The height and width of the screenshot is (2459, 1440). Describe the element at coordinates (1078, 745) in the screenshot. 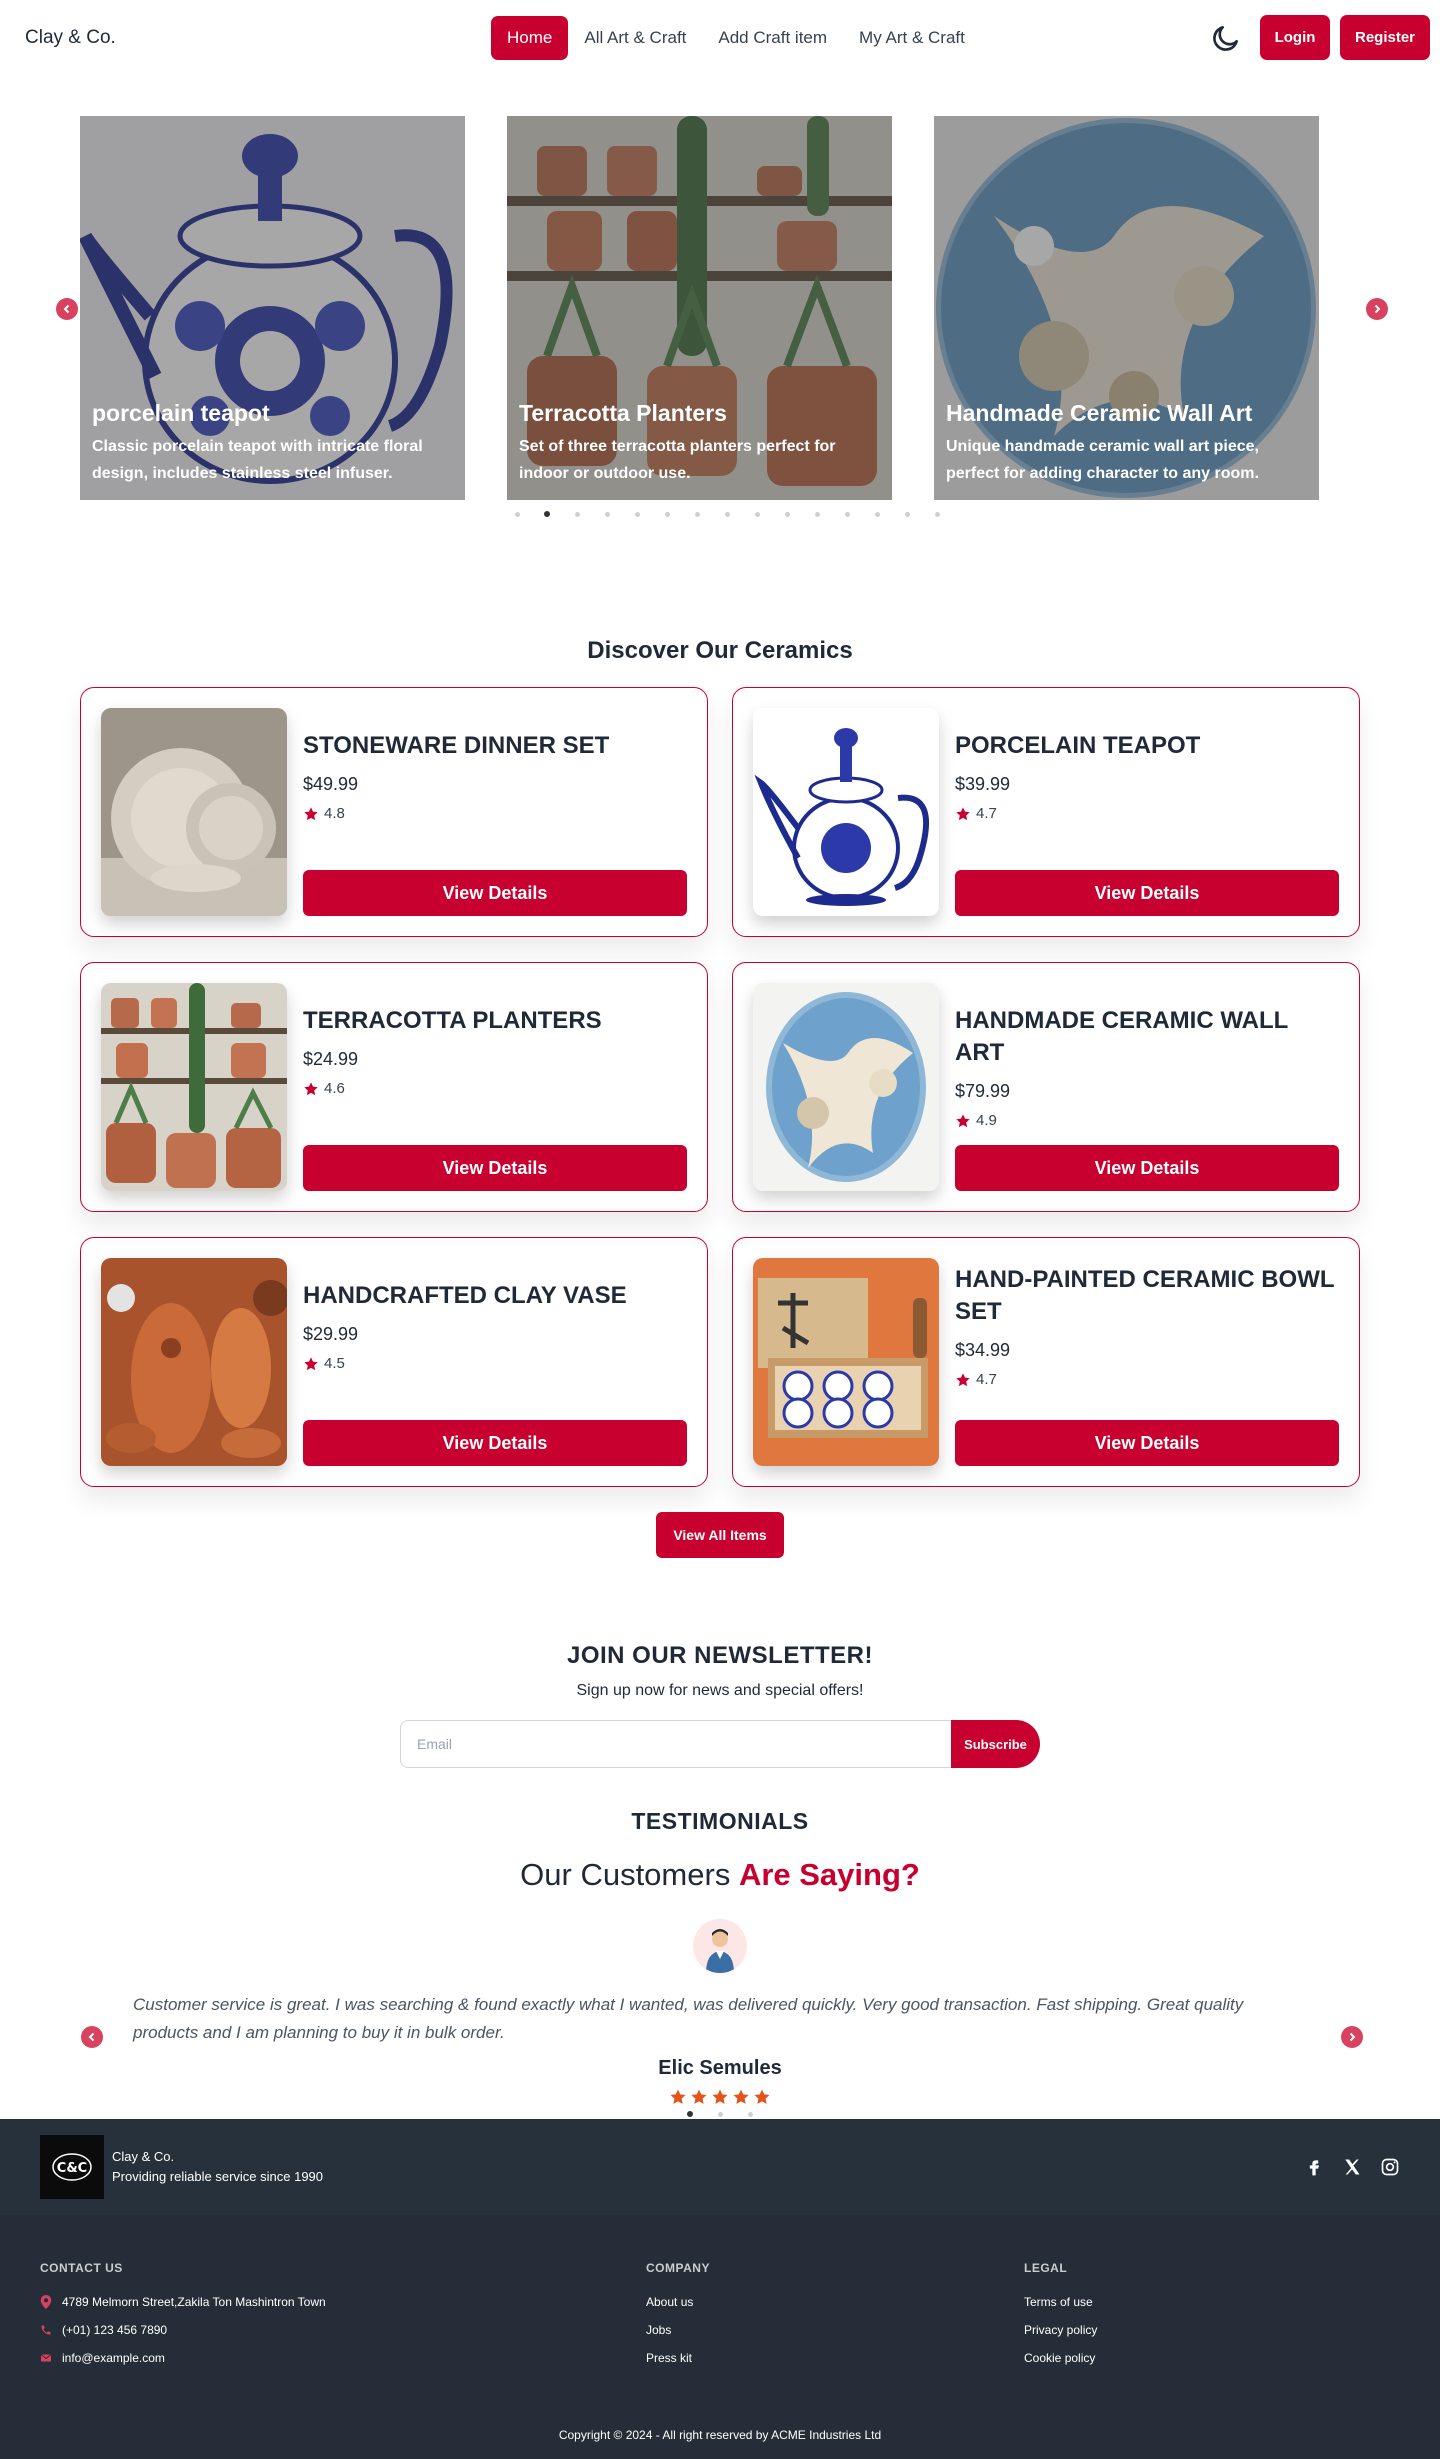

I see `product-title: PORCELAIN TEAPOT` at that location.